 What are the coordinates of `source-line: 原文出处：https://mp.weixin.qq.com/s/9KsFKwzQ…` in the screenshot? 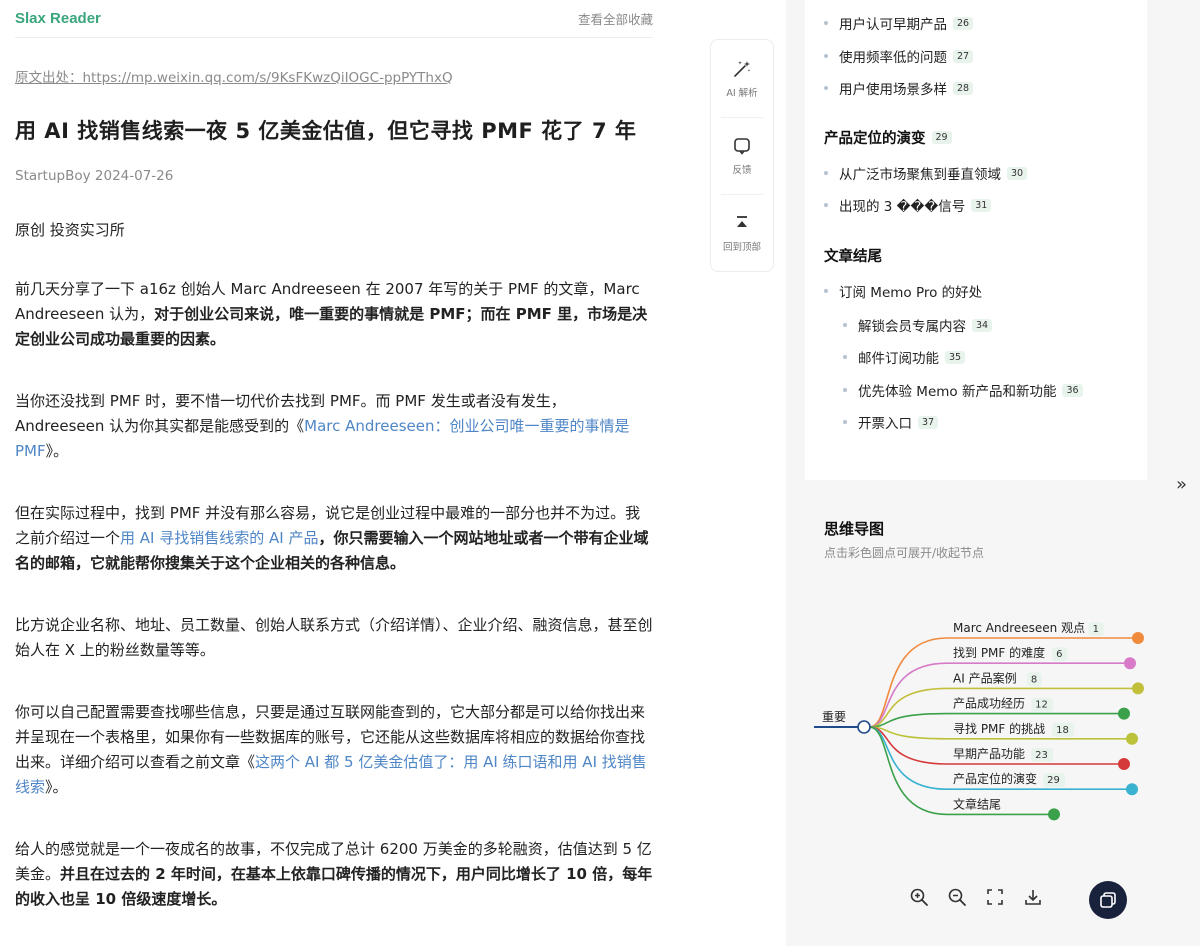 It's located at (334, 76).